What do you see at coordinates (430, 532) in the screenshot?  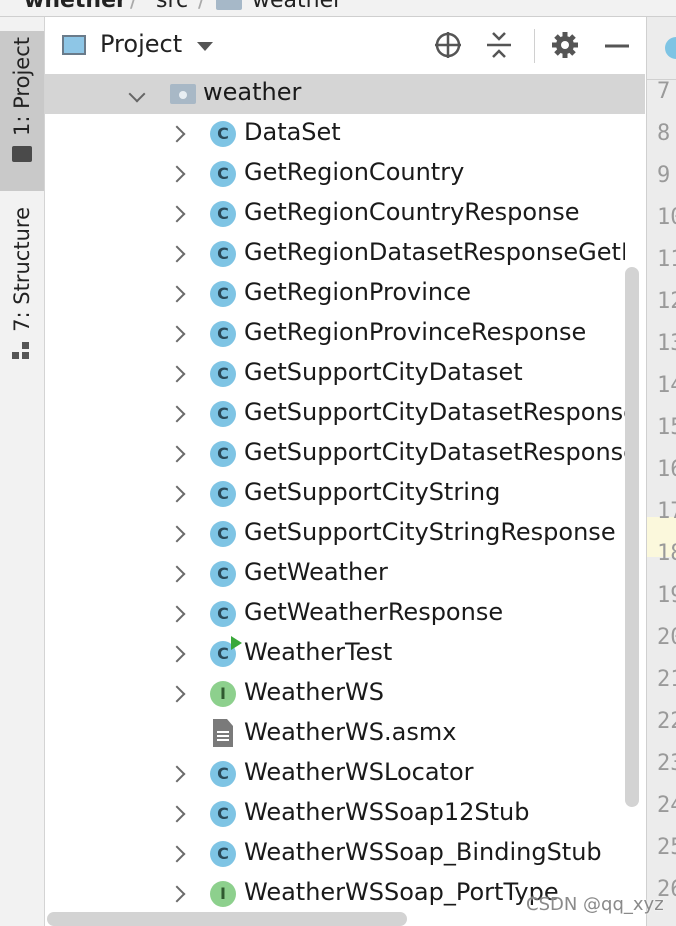 I see `tree-item-label: GetSupportCityStringResponse` at bounding box center [430, 532].